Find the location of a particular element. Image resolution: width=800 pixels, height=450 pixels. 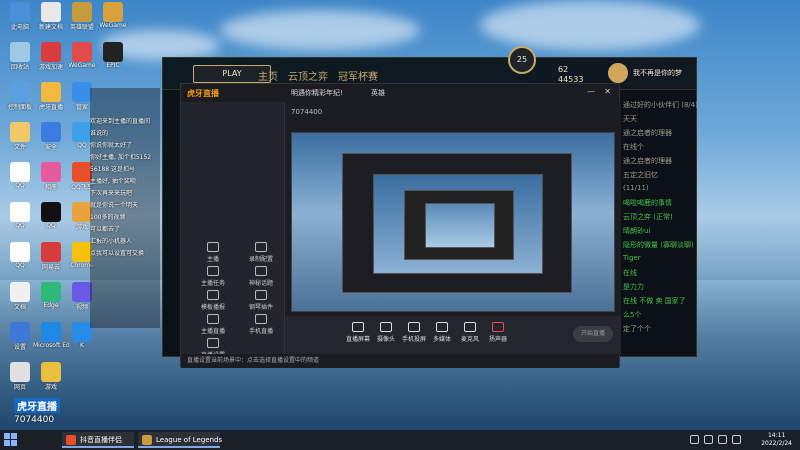

tab-home: 主页 is located at coordinates (268, 75).